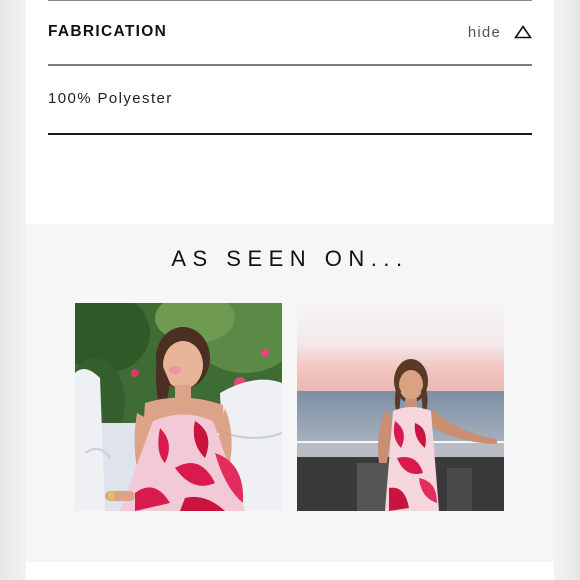  Describe the element at coordinates (290, 65) in the screenshot. I see `divider-middle` at that location.